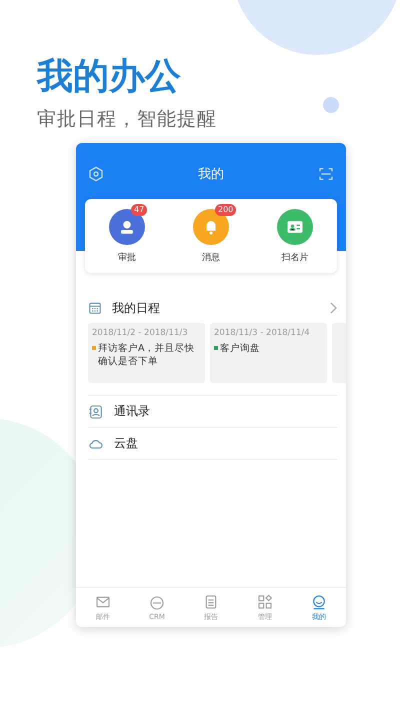 This screenshot has width=400, height=710. Describe the element at coordinates (262, 333) in the screenshot. I see `event-dates: 2018/11/3 - 2018/11/4` at that location.